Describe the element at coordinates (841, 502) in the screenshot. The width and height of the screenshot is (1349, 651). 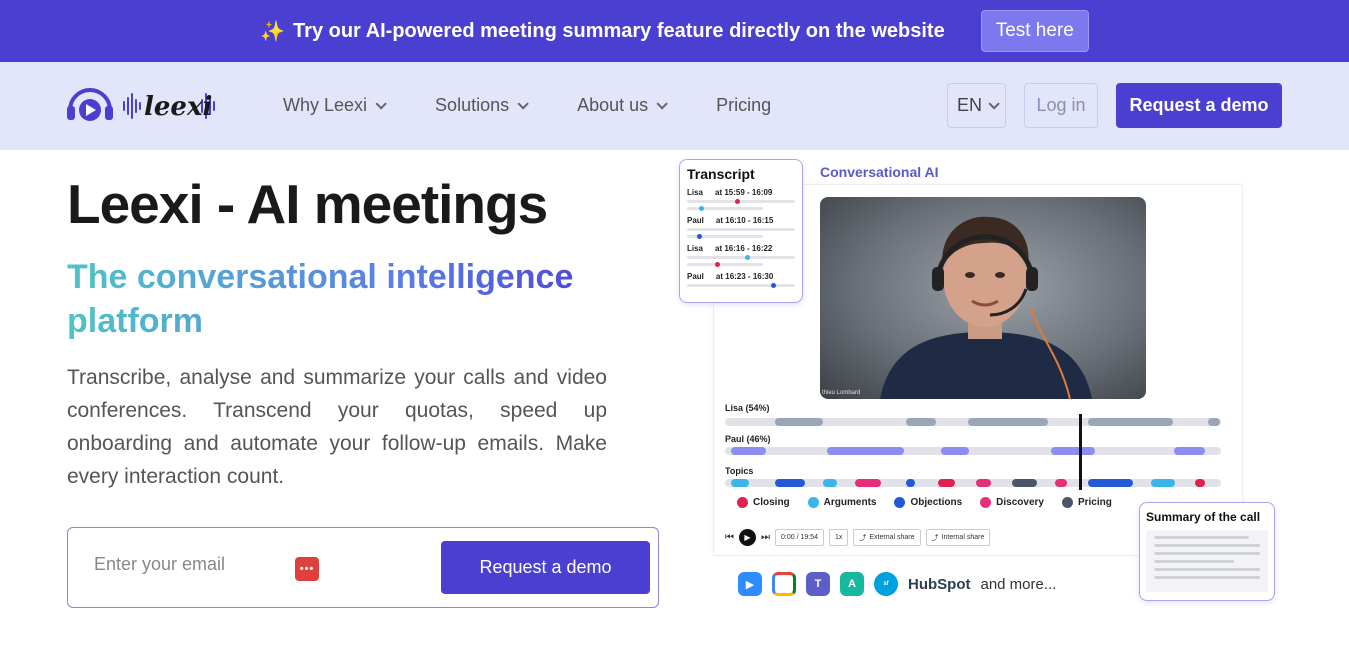
I see `legend-item-arguments: Arguments` at that location.